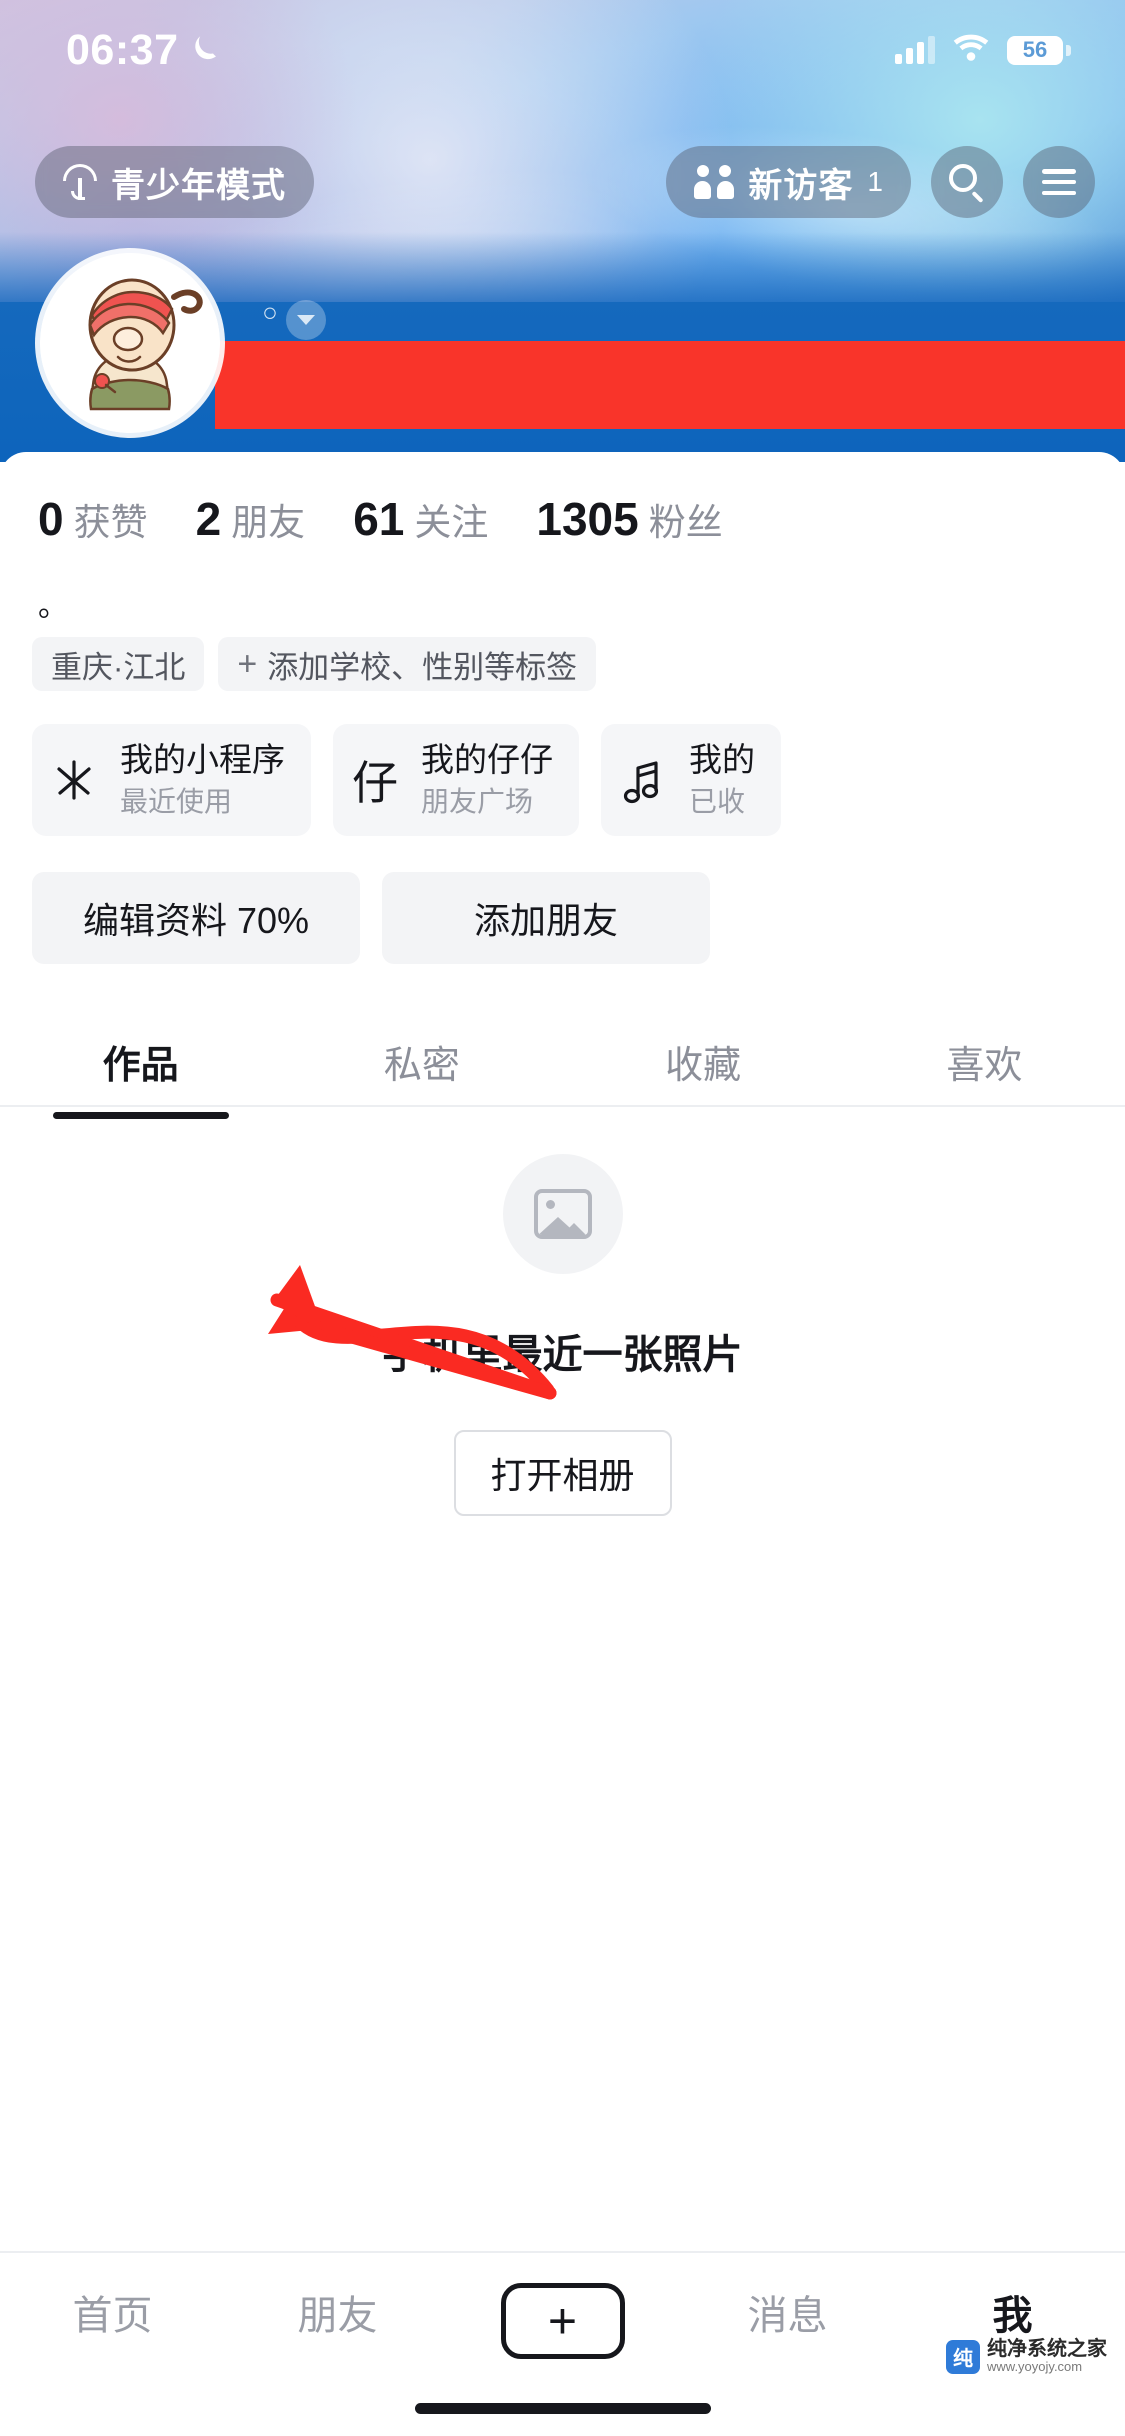 The image size is (1125, 2436). I want to click on profile-stats-row: 0 获赞 2 朋友 61 关注 1305 粉丝, so click(562, 519).